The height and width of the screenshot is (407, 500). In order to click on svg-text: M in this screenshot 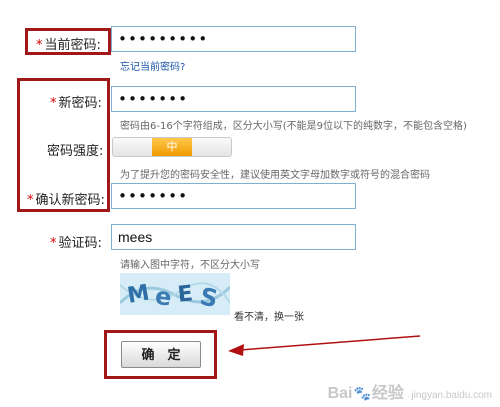, I will do `click(138, 295)`.